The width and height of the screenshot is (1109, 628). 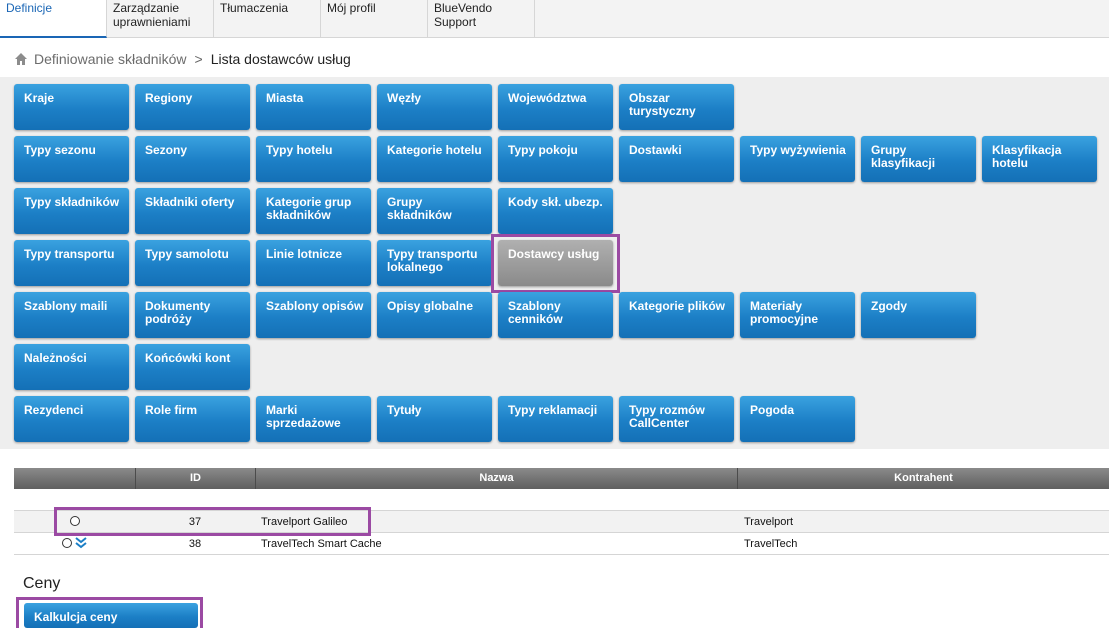 What do you see at coordinates (195, 544) in the screenshot?
I see `row-id: 38` at bounding box center [195, 544].